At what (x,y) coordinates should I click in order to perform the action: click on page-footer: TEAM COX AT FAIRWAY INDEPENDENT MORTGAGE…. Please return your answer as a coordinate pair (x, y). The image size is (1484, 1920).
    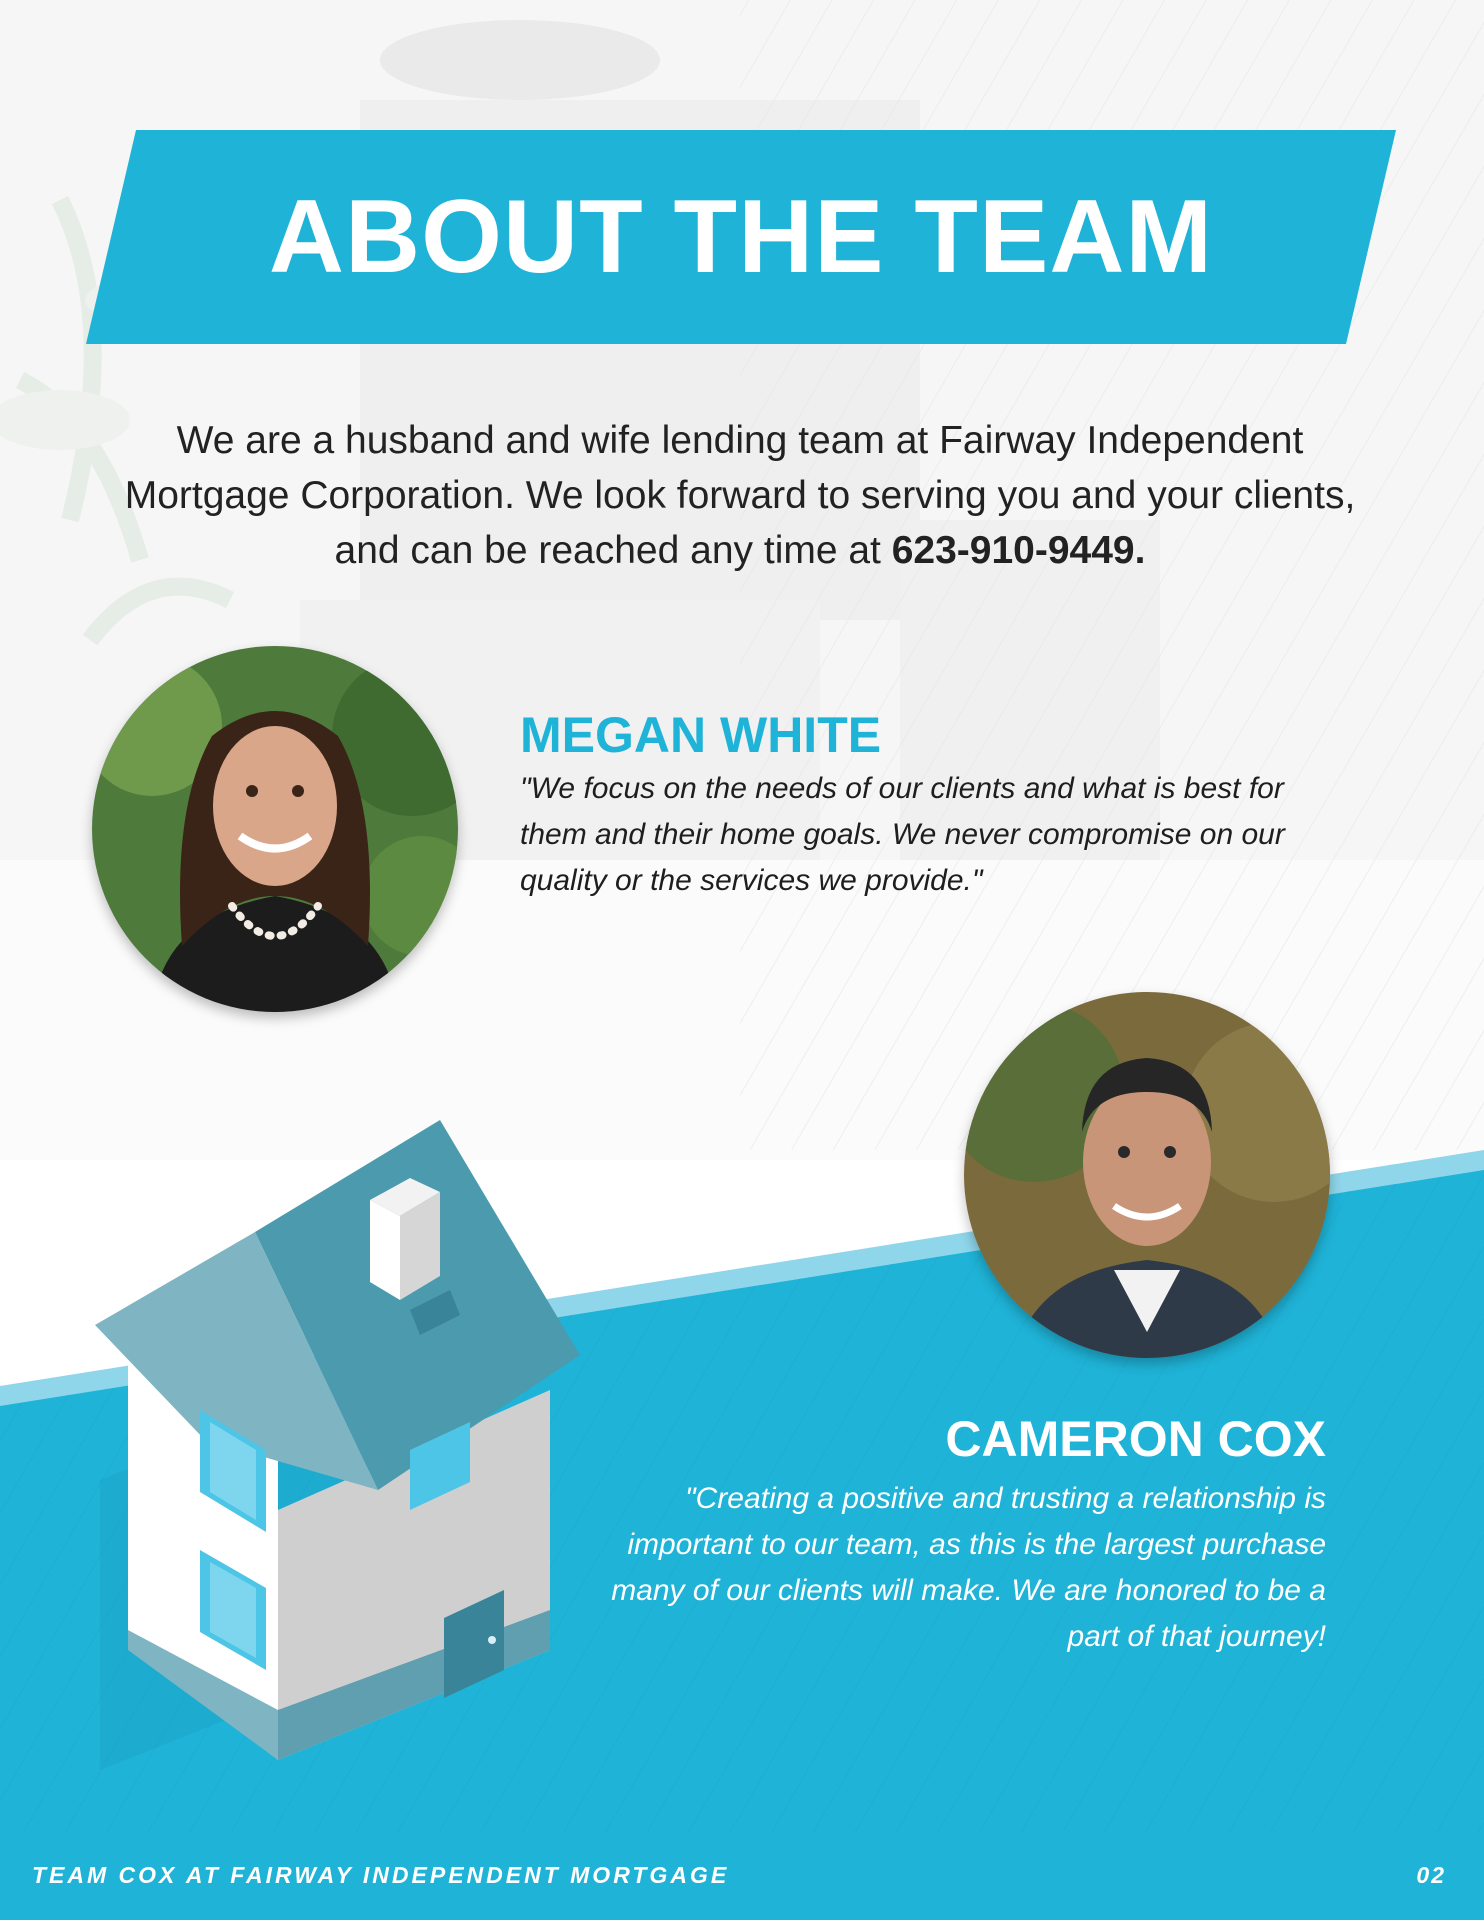
    Looking at the image, I should click on (742, 1876).